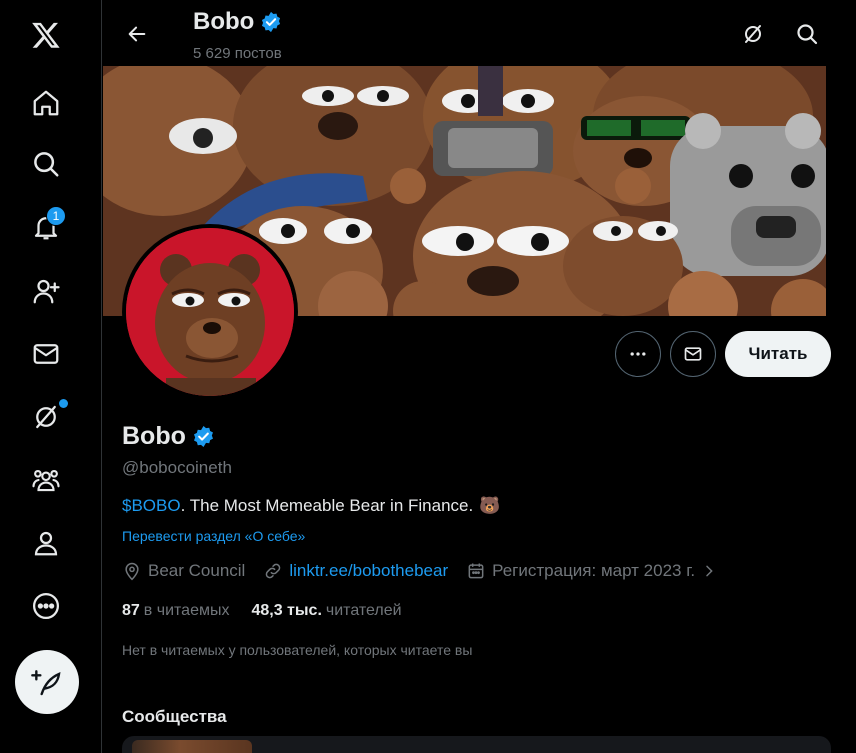 This screenshot has height=753, width=856. I want to click on followers-count: 48,3 тыс., so click(286, 610).